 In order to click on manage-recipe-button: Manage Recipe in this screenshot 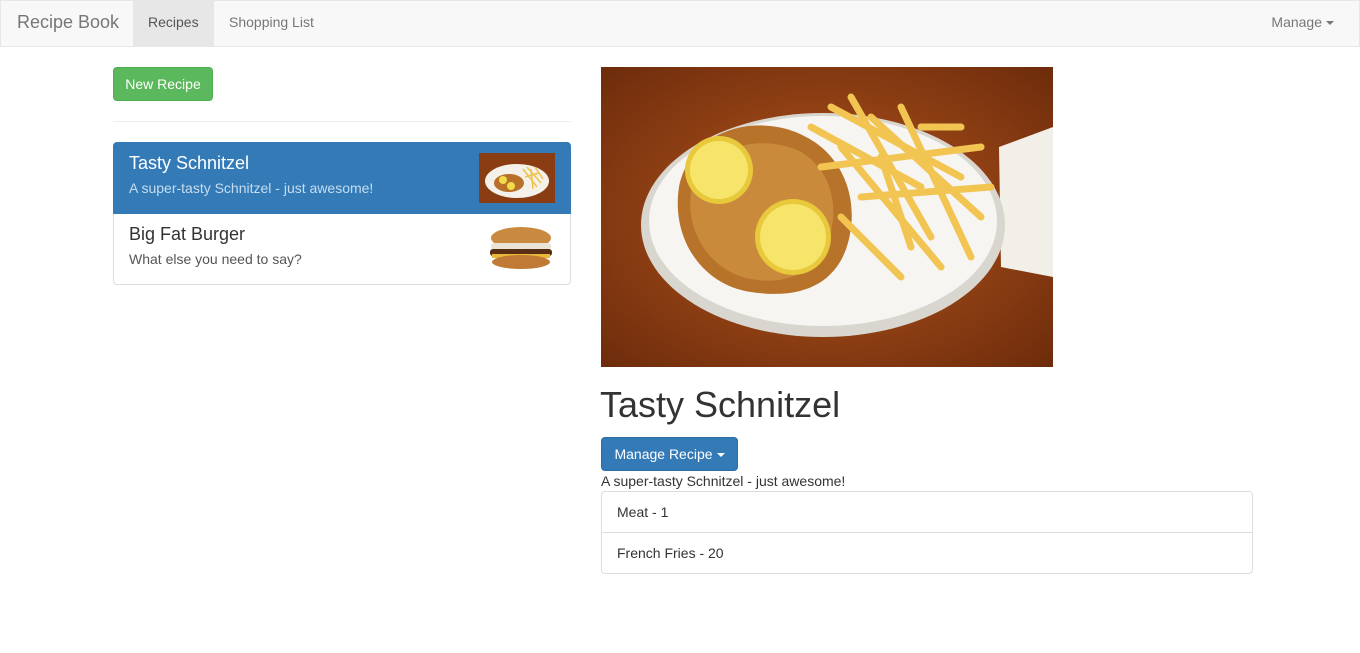, I will do `click(669, 454)`.